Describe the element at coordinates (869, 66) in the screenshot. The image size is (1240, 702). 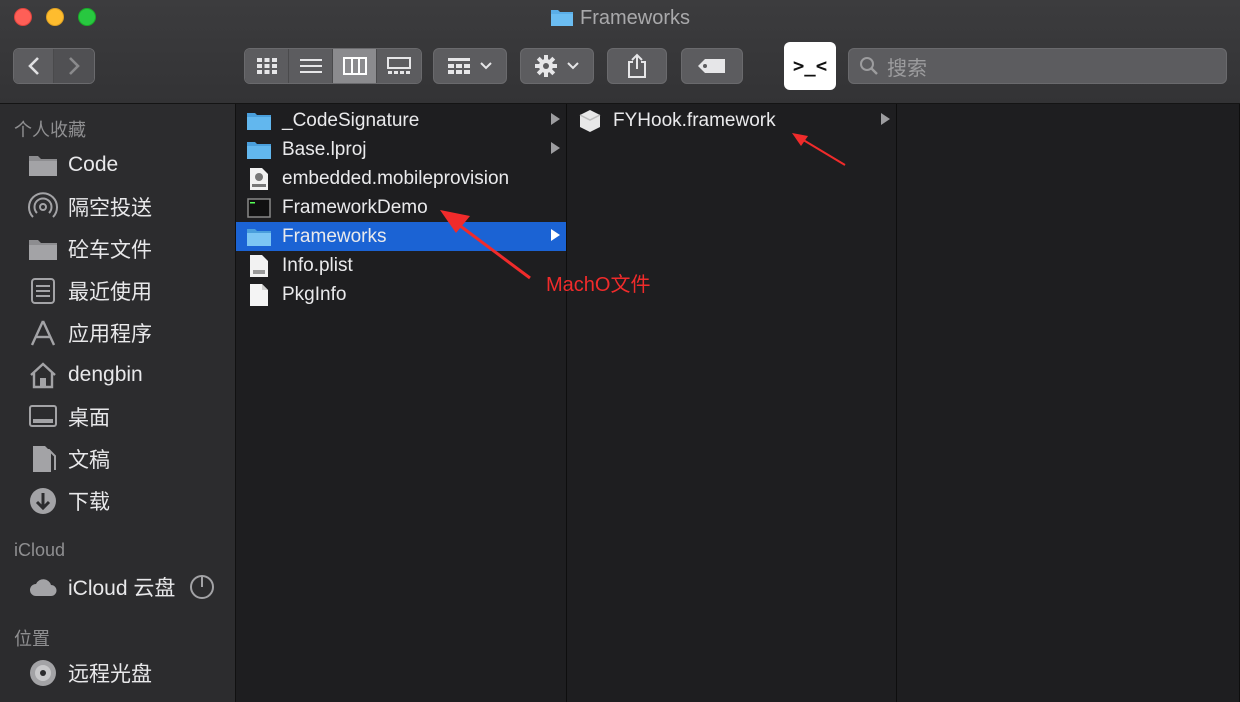
I see `search-icon` at that location.